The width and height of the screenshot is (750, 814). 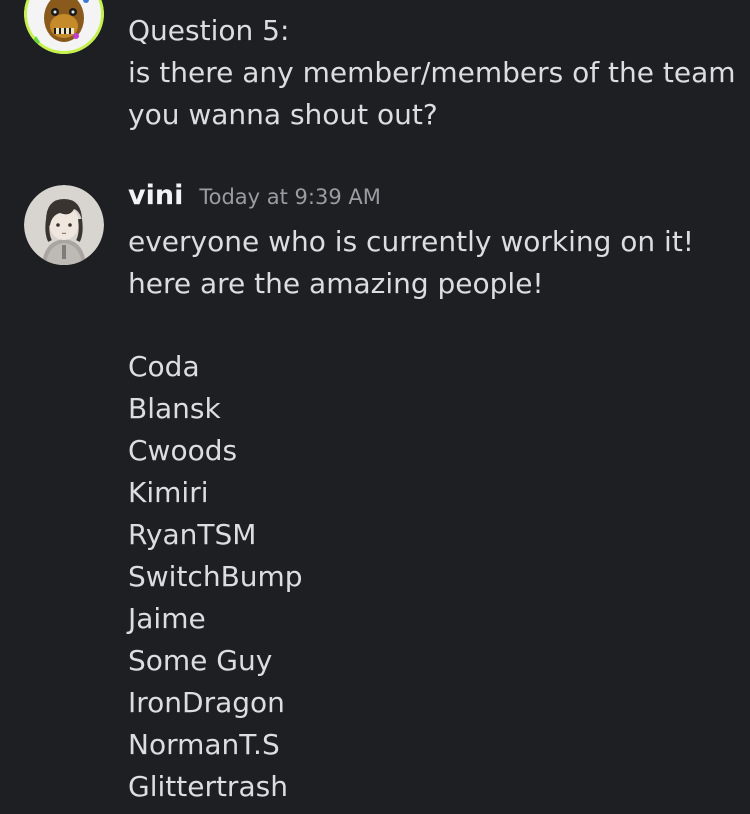 What do you see at coordinates (204, 744) in the screenshot?
I see `list-item: NormanT.S` at bounding box center [204, 744].